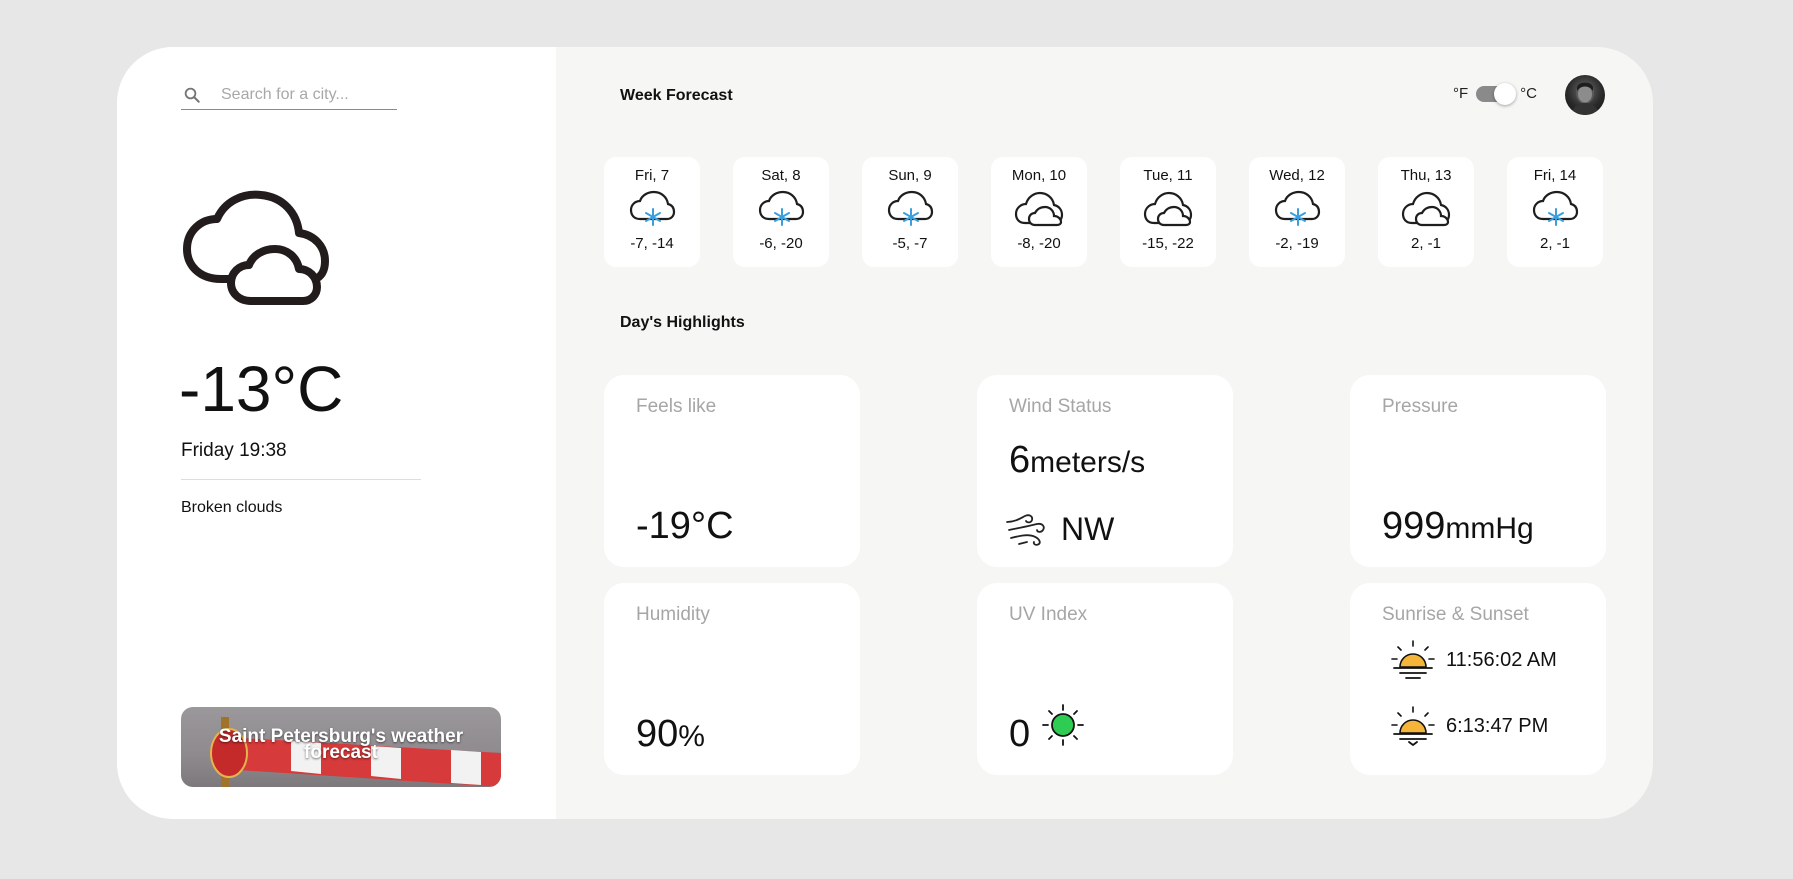  What do you see at coordinates (910, 243) in the screenshot?
I see `forecast-temp-range: -5, -7` at bounding box center [910, 243].